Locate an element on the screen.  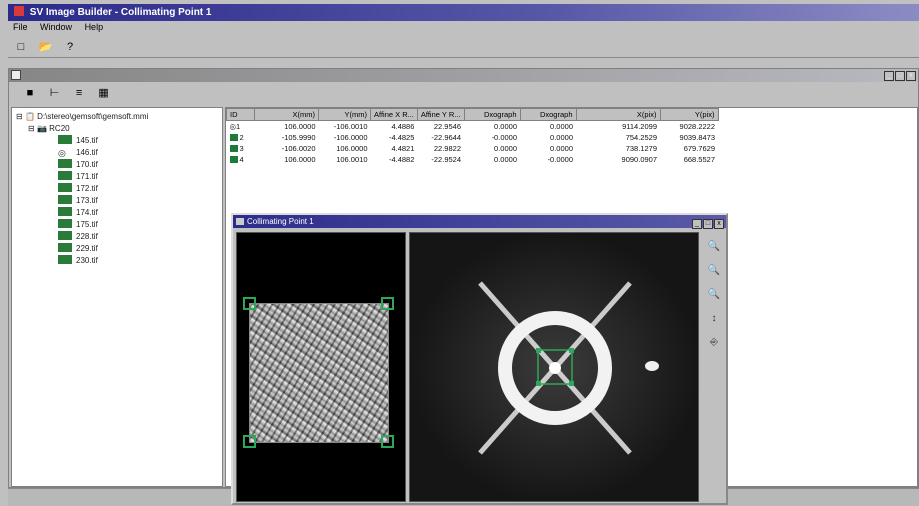
camera-icon: 📷 is located at coordinates (41, 128).